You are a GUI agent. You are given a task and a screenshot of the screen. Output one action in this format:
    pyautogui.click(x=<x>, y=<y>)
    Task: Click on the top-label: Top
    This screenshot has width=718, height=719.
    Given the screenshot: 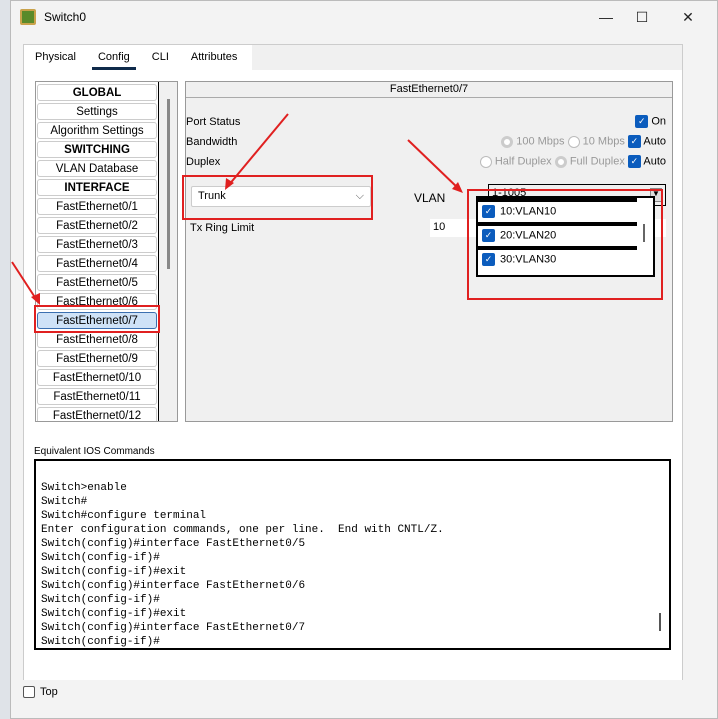 What is the action you would take?
    pyautogui.click(x=49, y=692)
    